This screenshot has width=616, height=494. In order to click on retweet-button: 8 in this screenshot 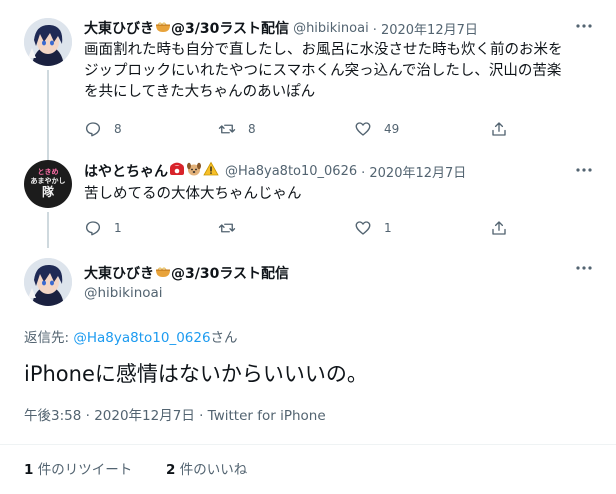, I will do `click(237, 129)`.